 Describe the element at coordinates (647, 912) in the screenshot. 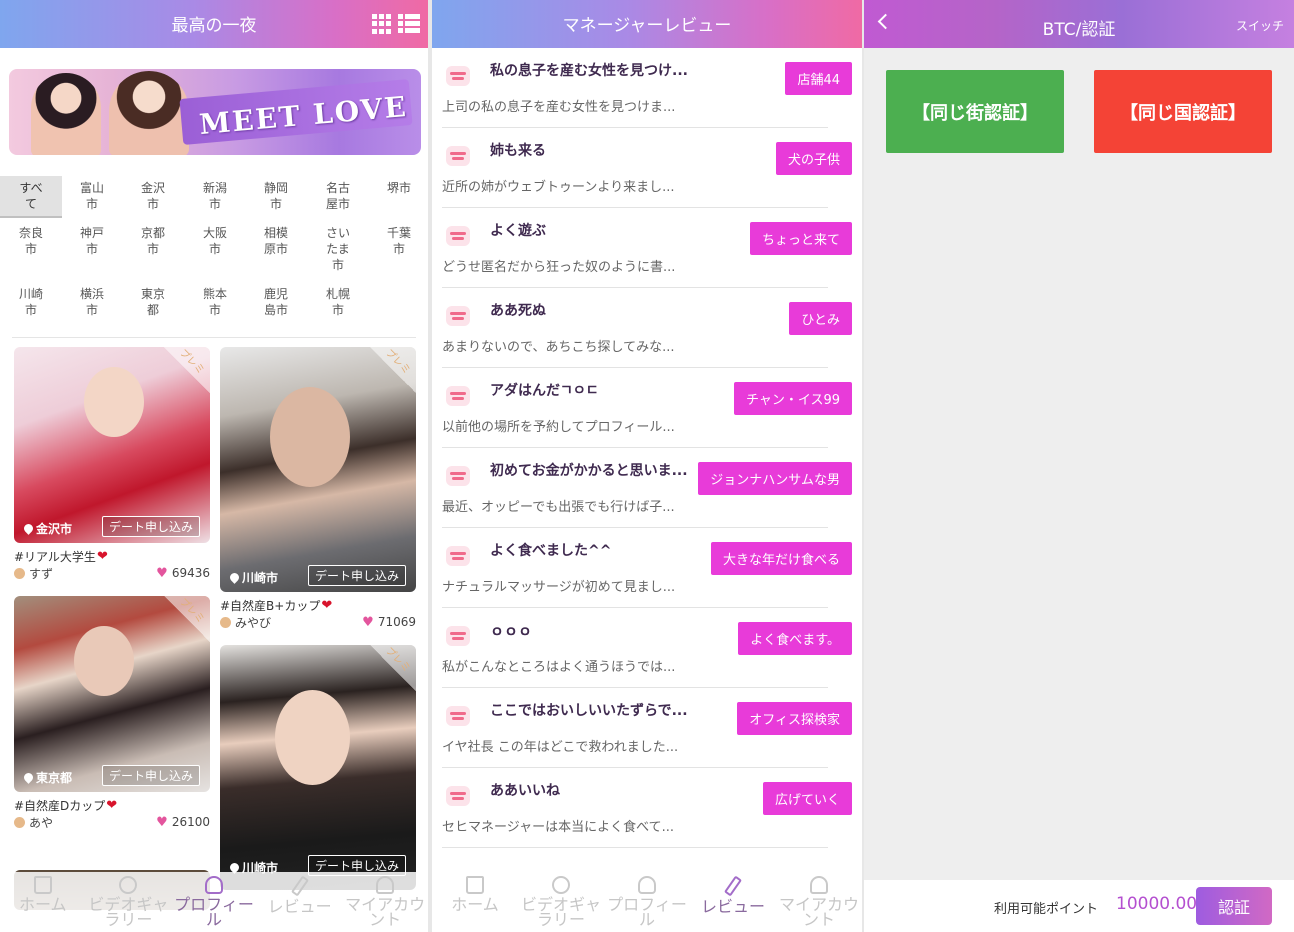

I see `nav-label: プロフィー ル` at that location.